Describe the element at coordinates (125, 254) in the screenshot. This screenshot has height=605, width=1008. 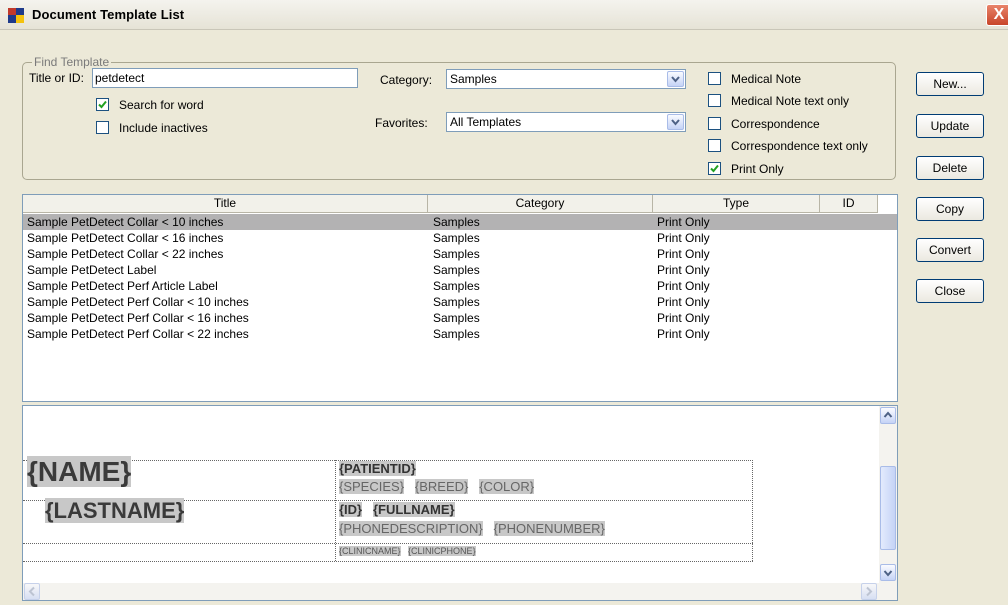
I see `cell-title: Sample PetDetect Collar < 22 inches` at that location.